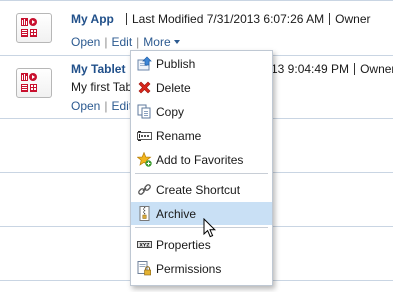  What do you see at coordinates (176, 42) in the screenshot?
I see `chevron-down-icon` at bounding box center [176, 42].